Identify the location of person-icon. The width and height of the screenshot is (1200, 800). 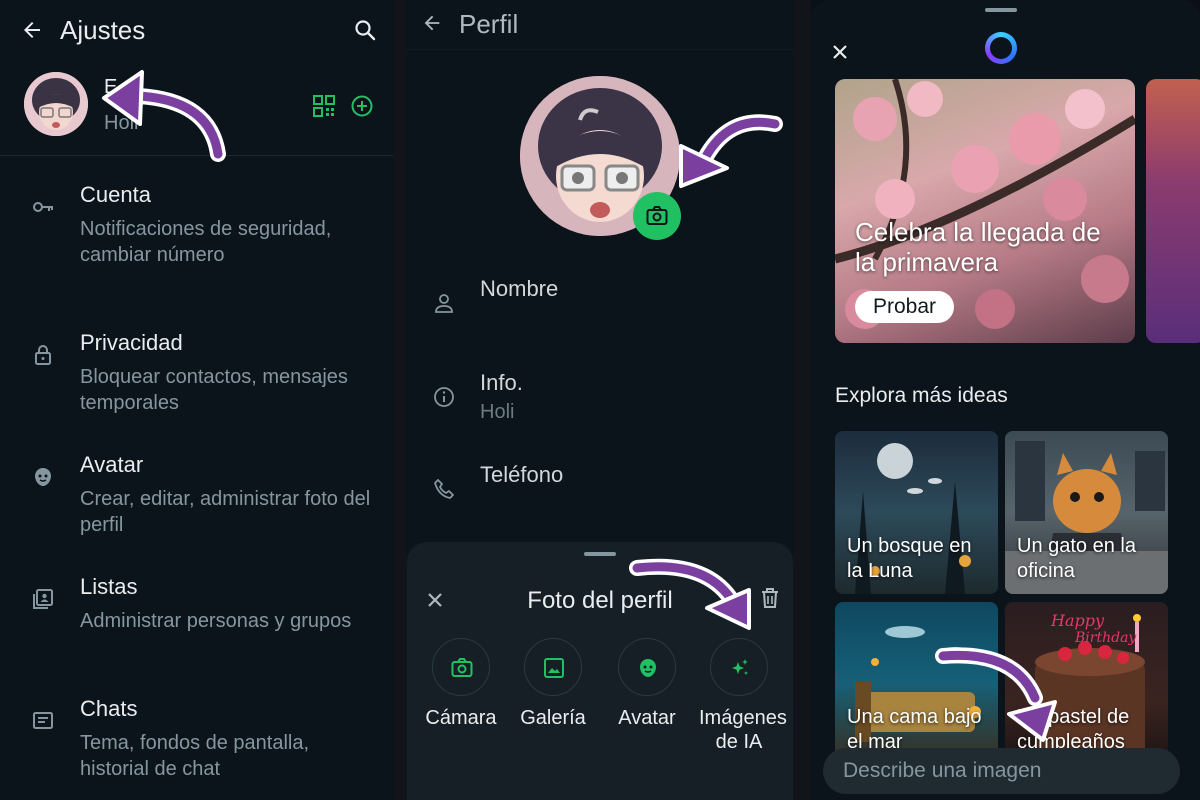
(444, 303).